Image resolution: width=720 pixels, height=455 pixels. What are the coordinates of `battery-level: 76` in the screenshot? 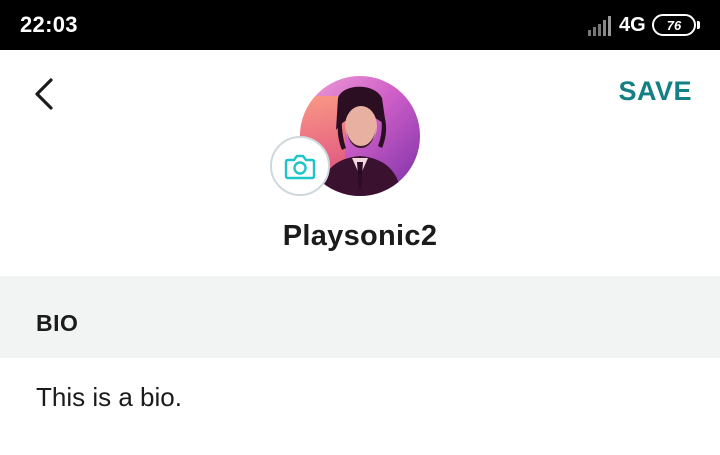 It's located at (674, 25).